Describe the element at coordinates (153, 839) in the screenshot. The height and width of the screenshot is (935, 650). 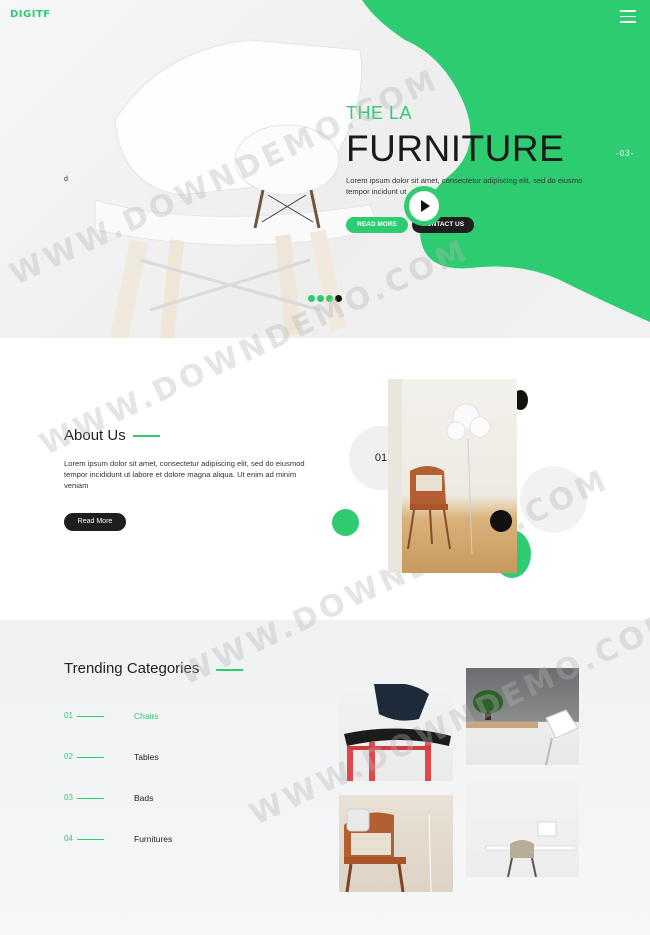
I see `category-name: Furnitures` at that location.